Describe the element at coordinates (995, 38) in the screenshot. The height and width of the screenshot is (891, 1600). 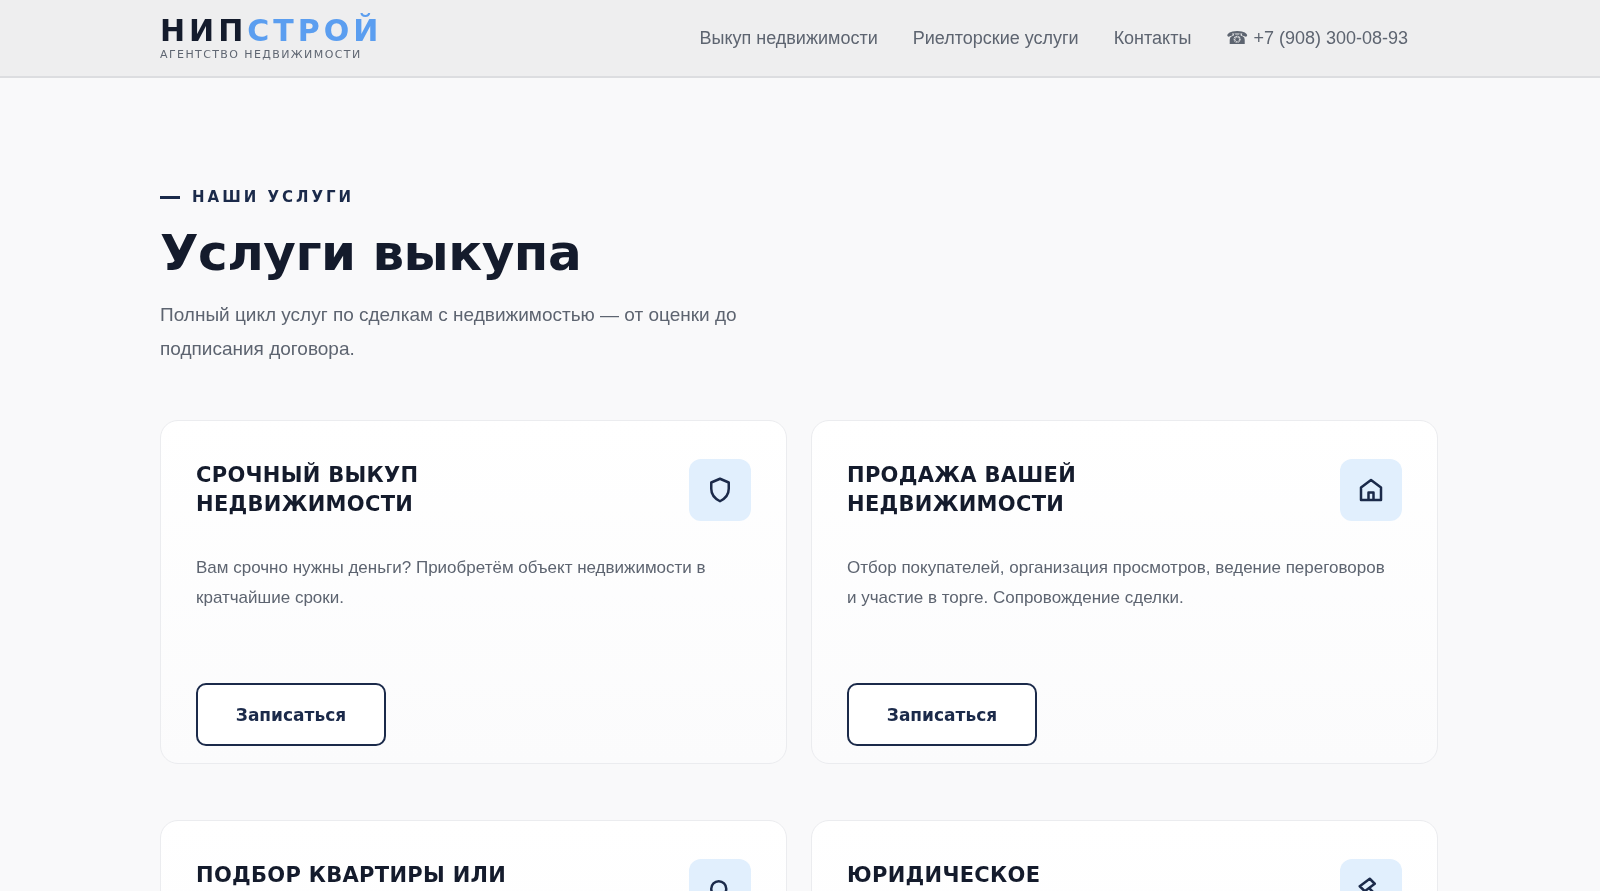
I see `nav-link: Риелторские услуги` at that location.